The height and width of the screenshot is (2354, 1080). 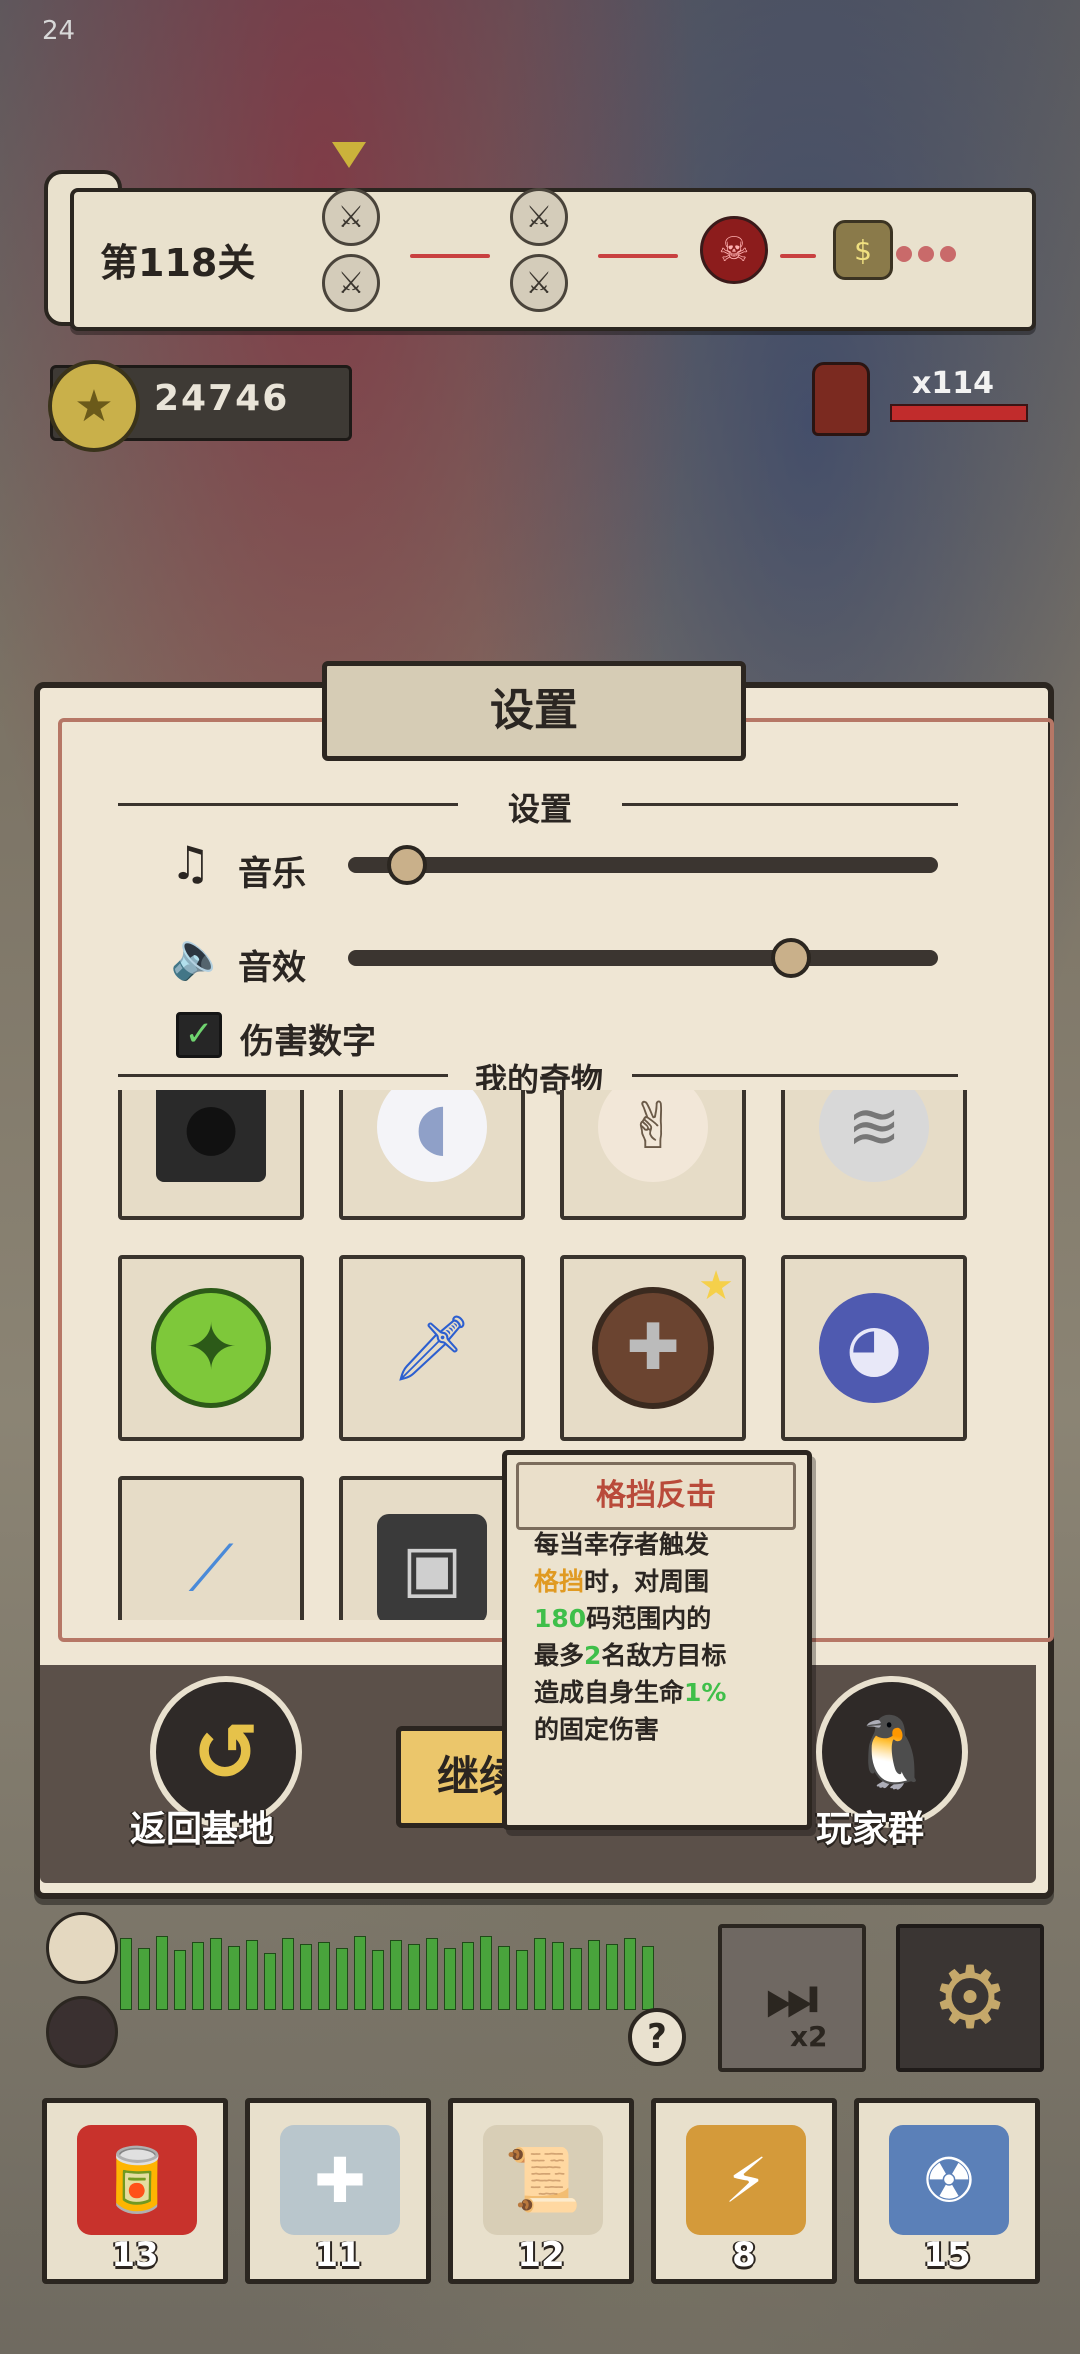 I want to click on music-slider, so click(x=643, y=865).